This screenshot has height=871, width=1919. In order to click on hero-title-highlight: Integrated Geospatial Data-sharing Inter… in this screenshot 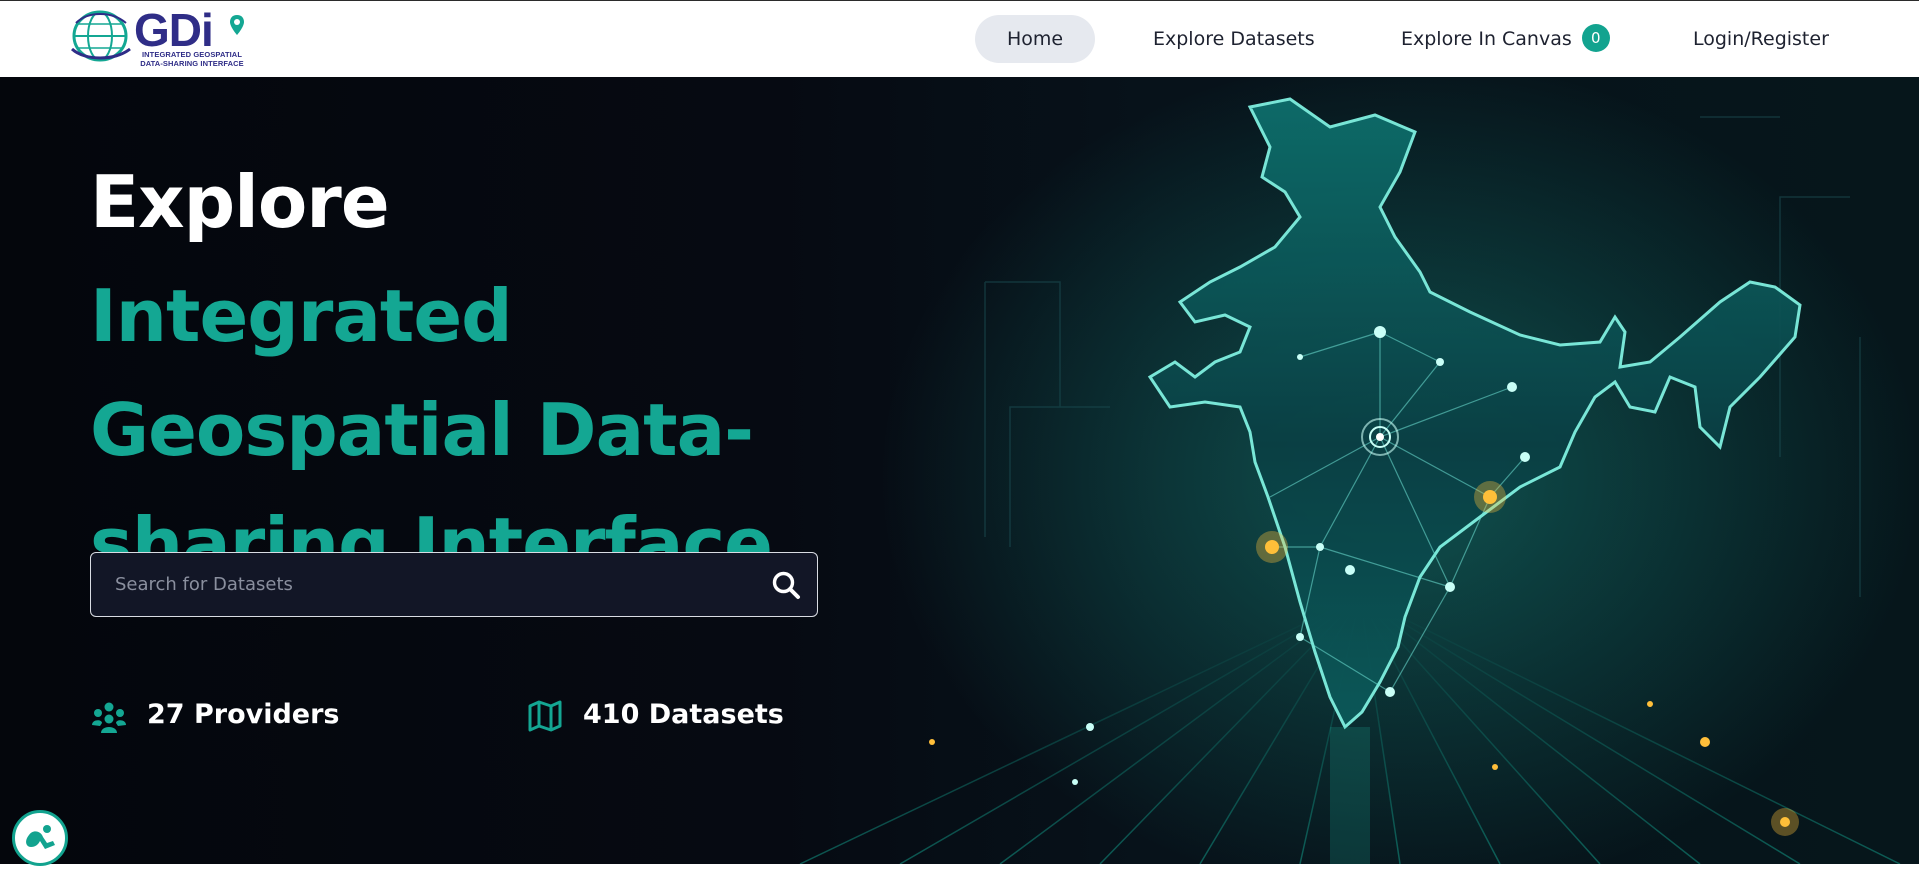, I will do `click(431, 430)`.